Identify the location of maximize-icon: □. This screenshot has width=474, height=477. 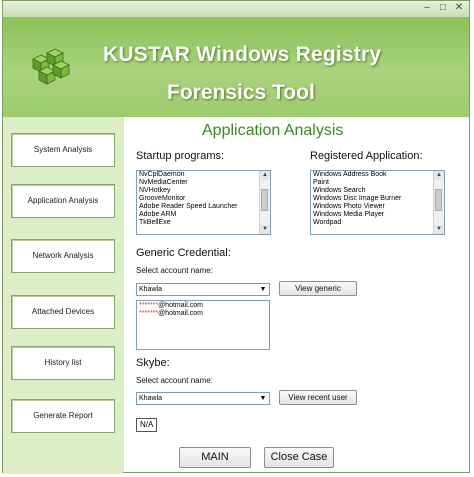
(443, 8).